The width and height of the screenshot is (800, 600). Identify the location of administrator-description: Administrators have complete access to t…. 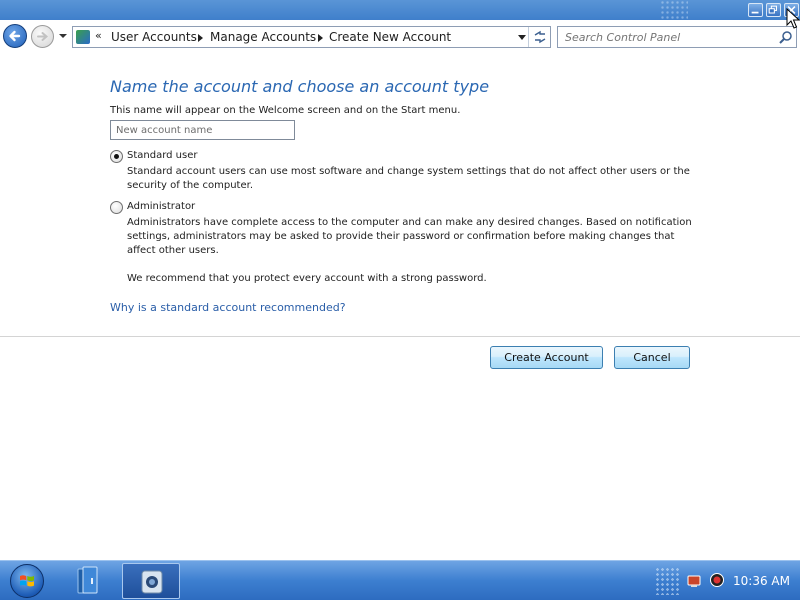
(409, 236).